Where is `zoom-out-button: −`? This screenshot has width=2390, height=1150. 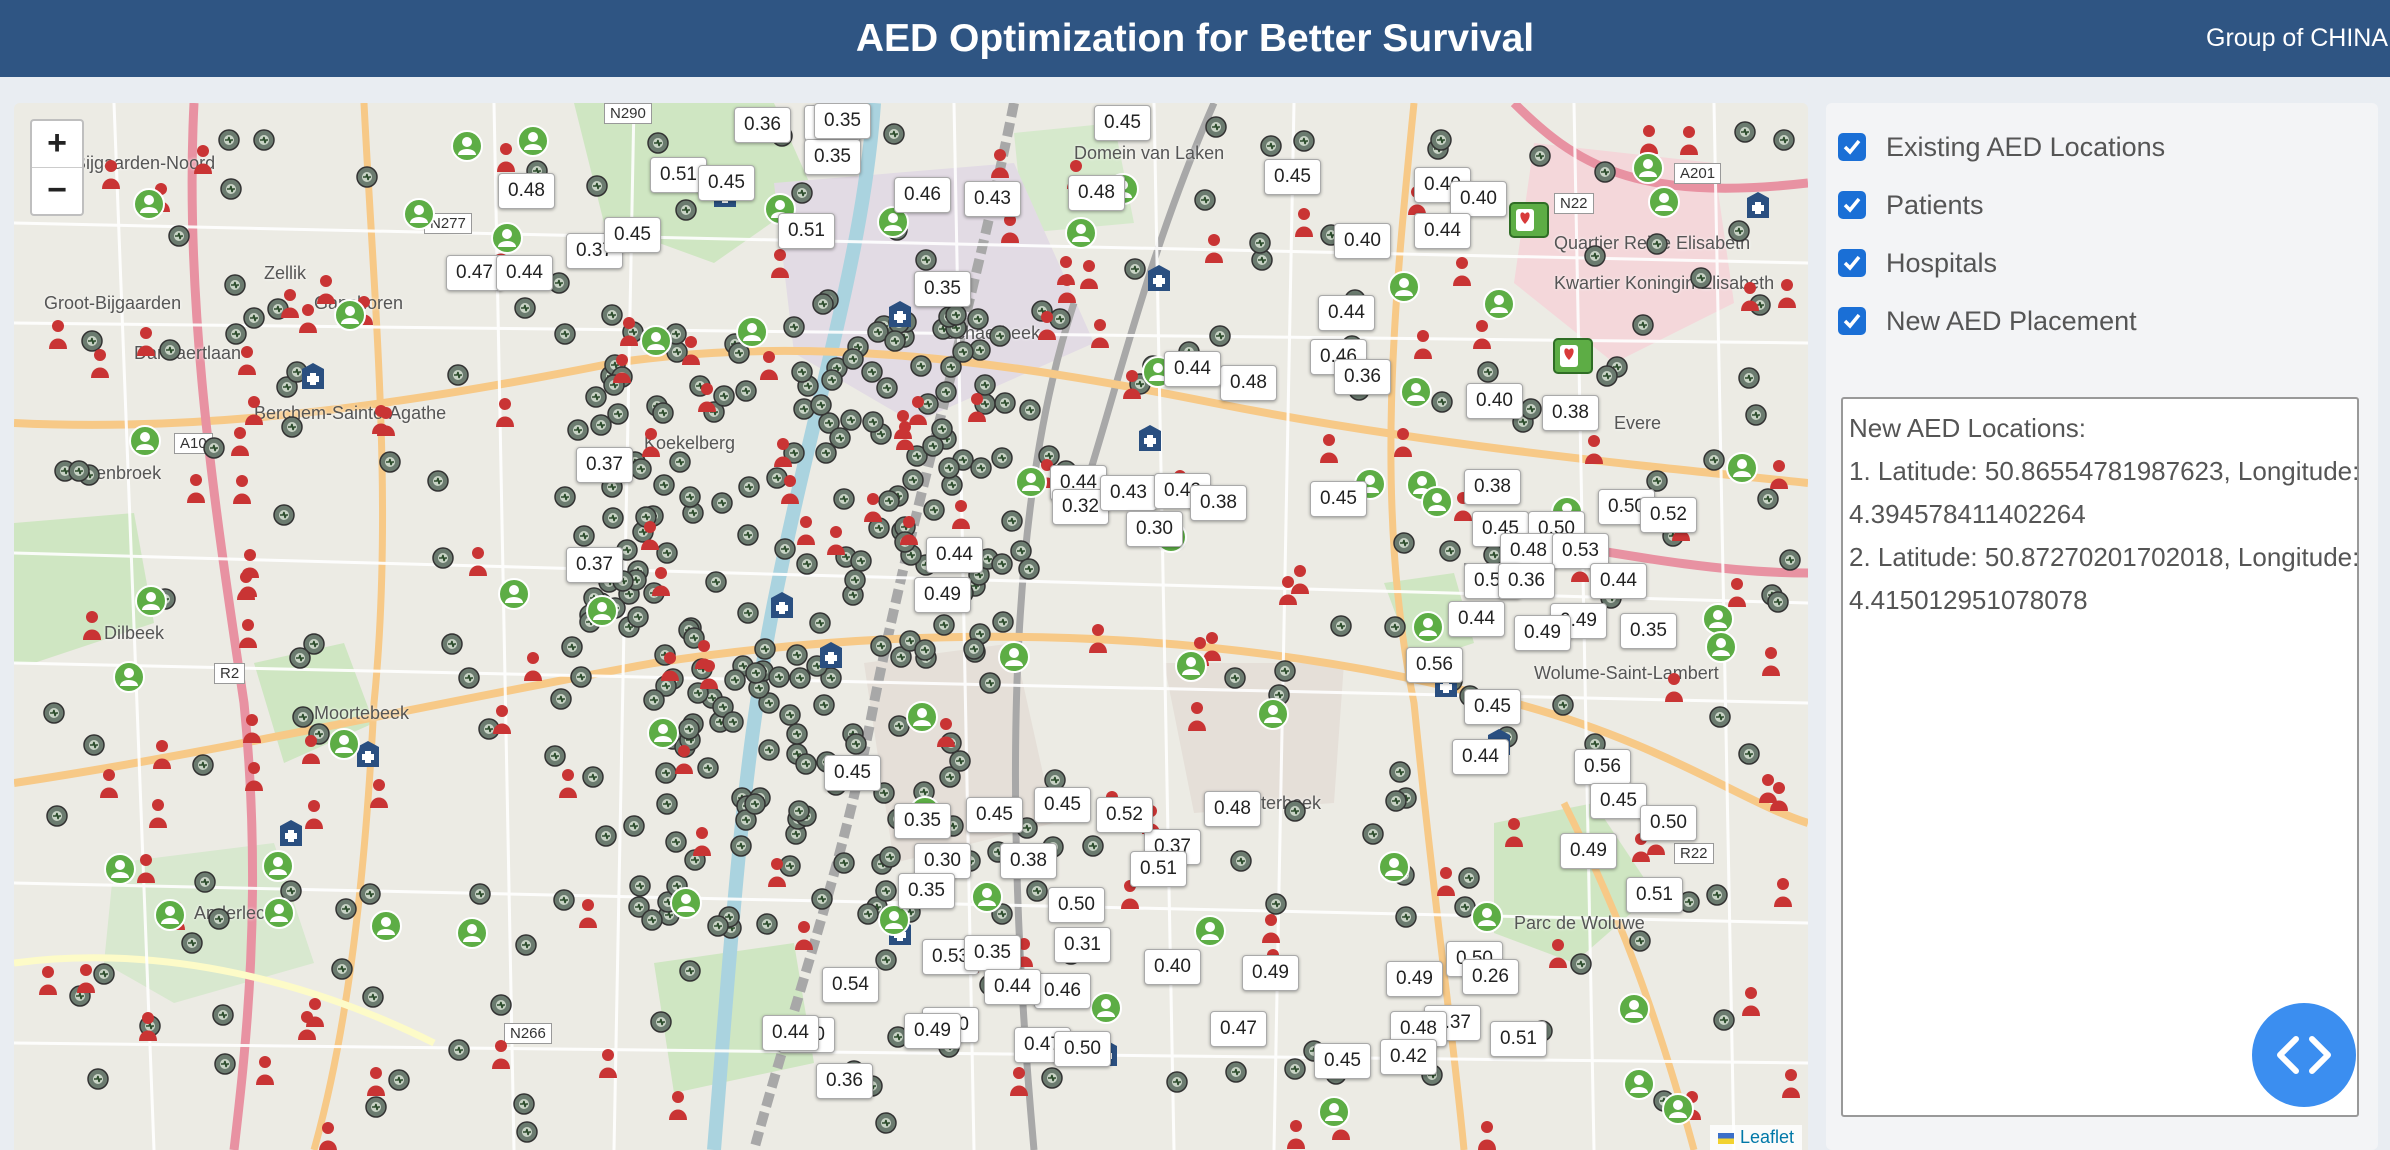
zoom-out-button: − is located at coordinates (57, 191).